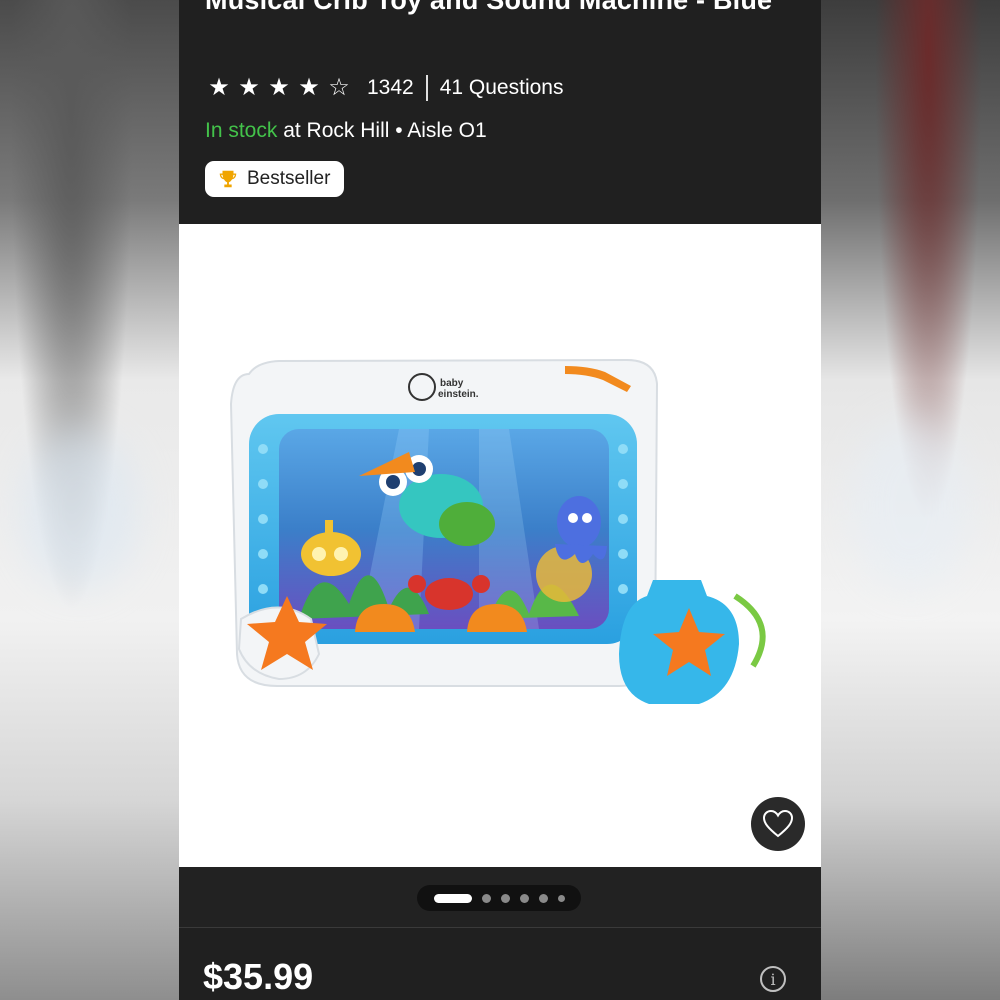 This screenshot has height=1000, width=1000. Describe the element at coordinates (241, 130) in the screenshot. I see `stock-status: In stock` at that location.